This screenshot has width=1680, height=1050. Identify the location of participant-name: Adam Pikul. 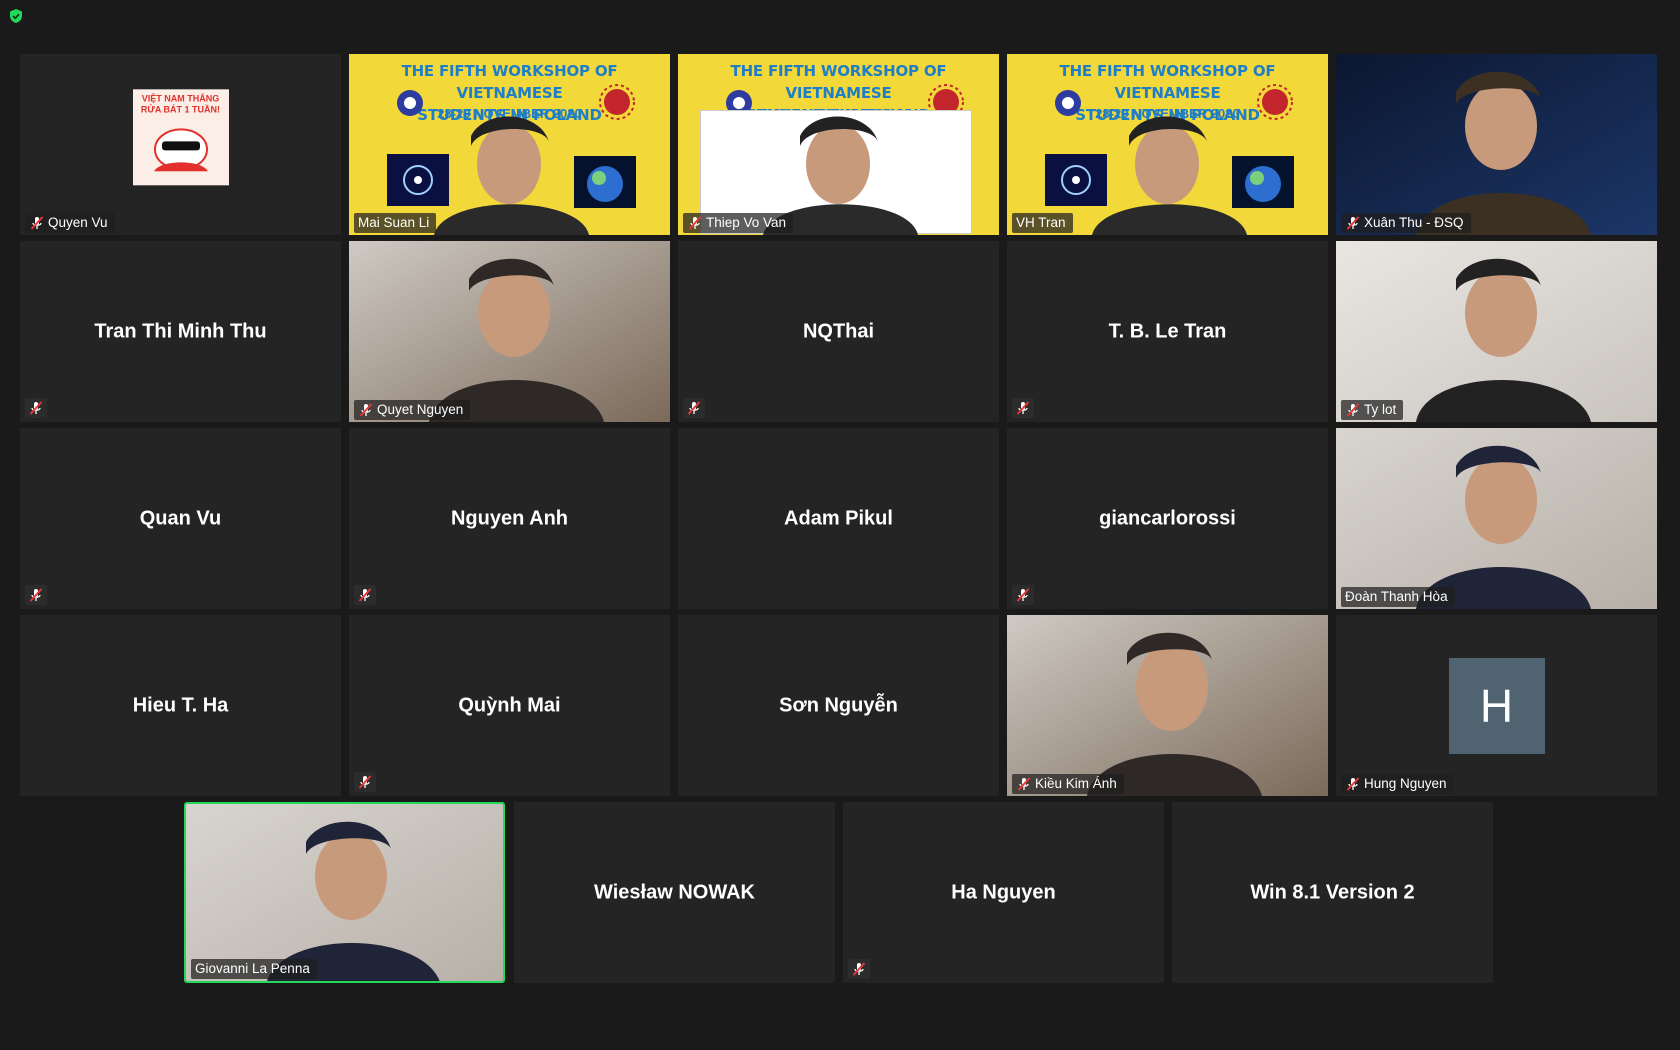
(838, 518).